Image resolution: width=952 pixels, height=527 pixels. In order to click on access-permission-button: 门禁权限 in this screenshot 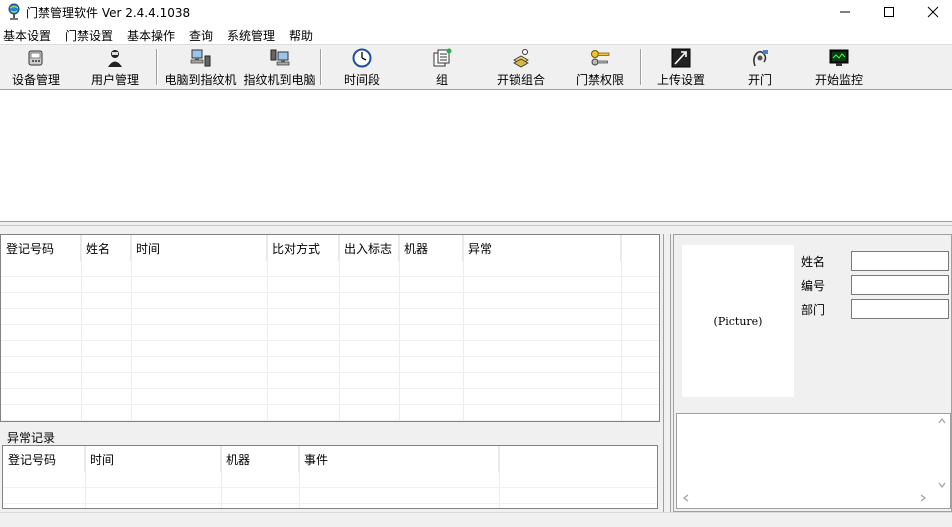, I will do `click(600, 68)`.